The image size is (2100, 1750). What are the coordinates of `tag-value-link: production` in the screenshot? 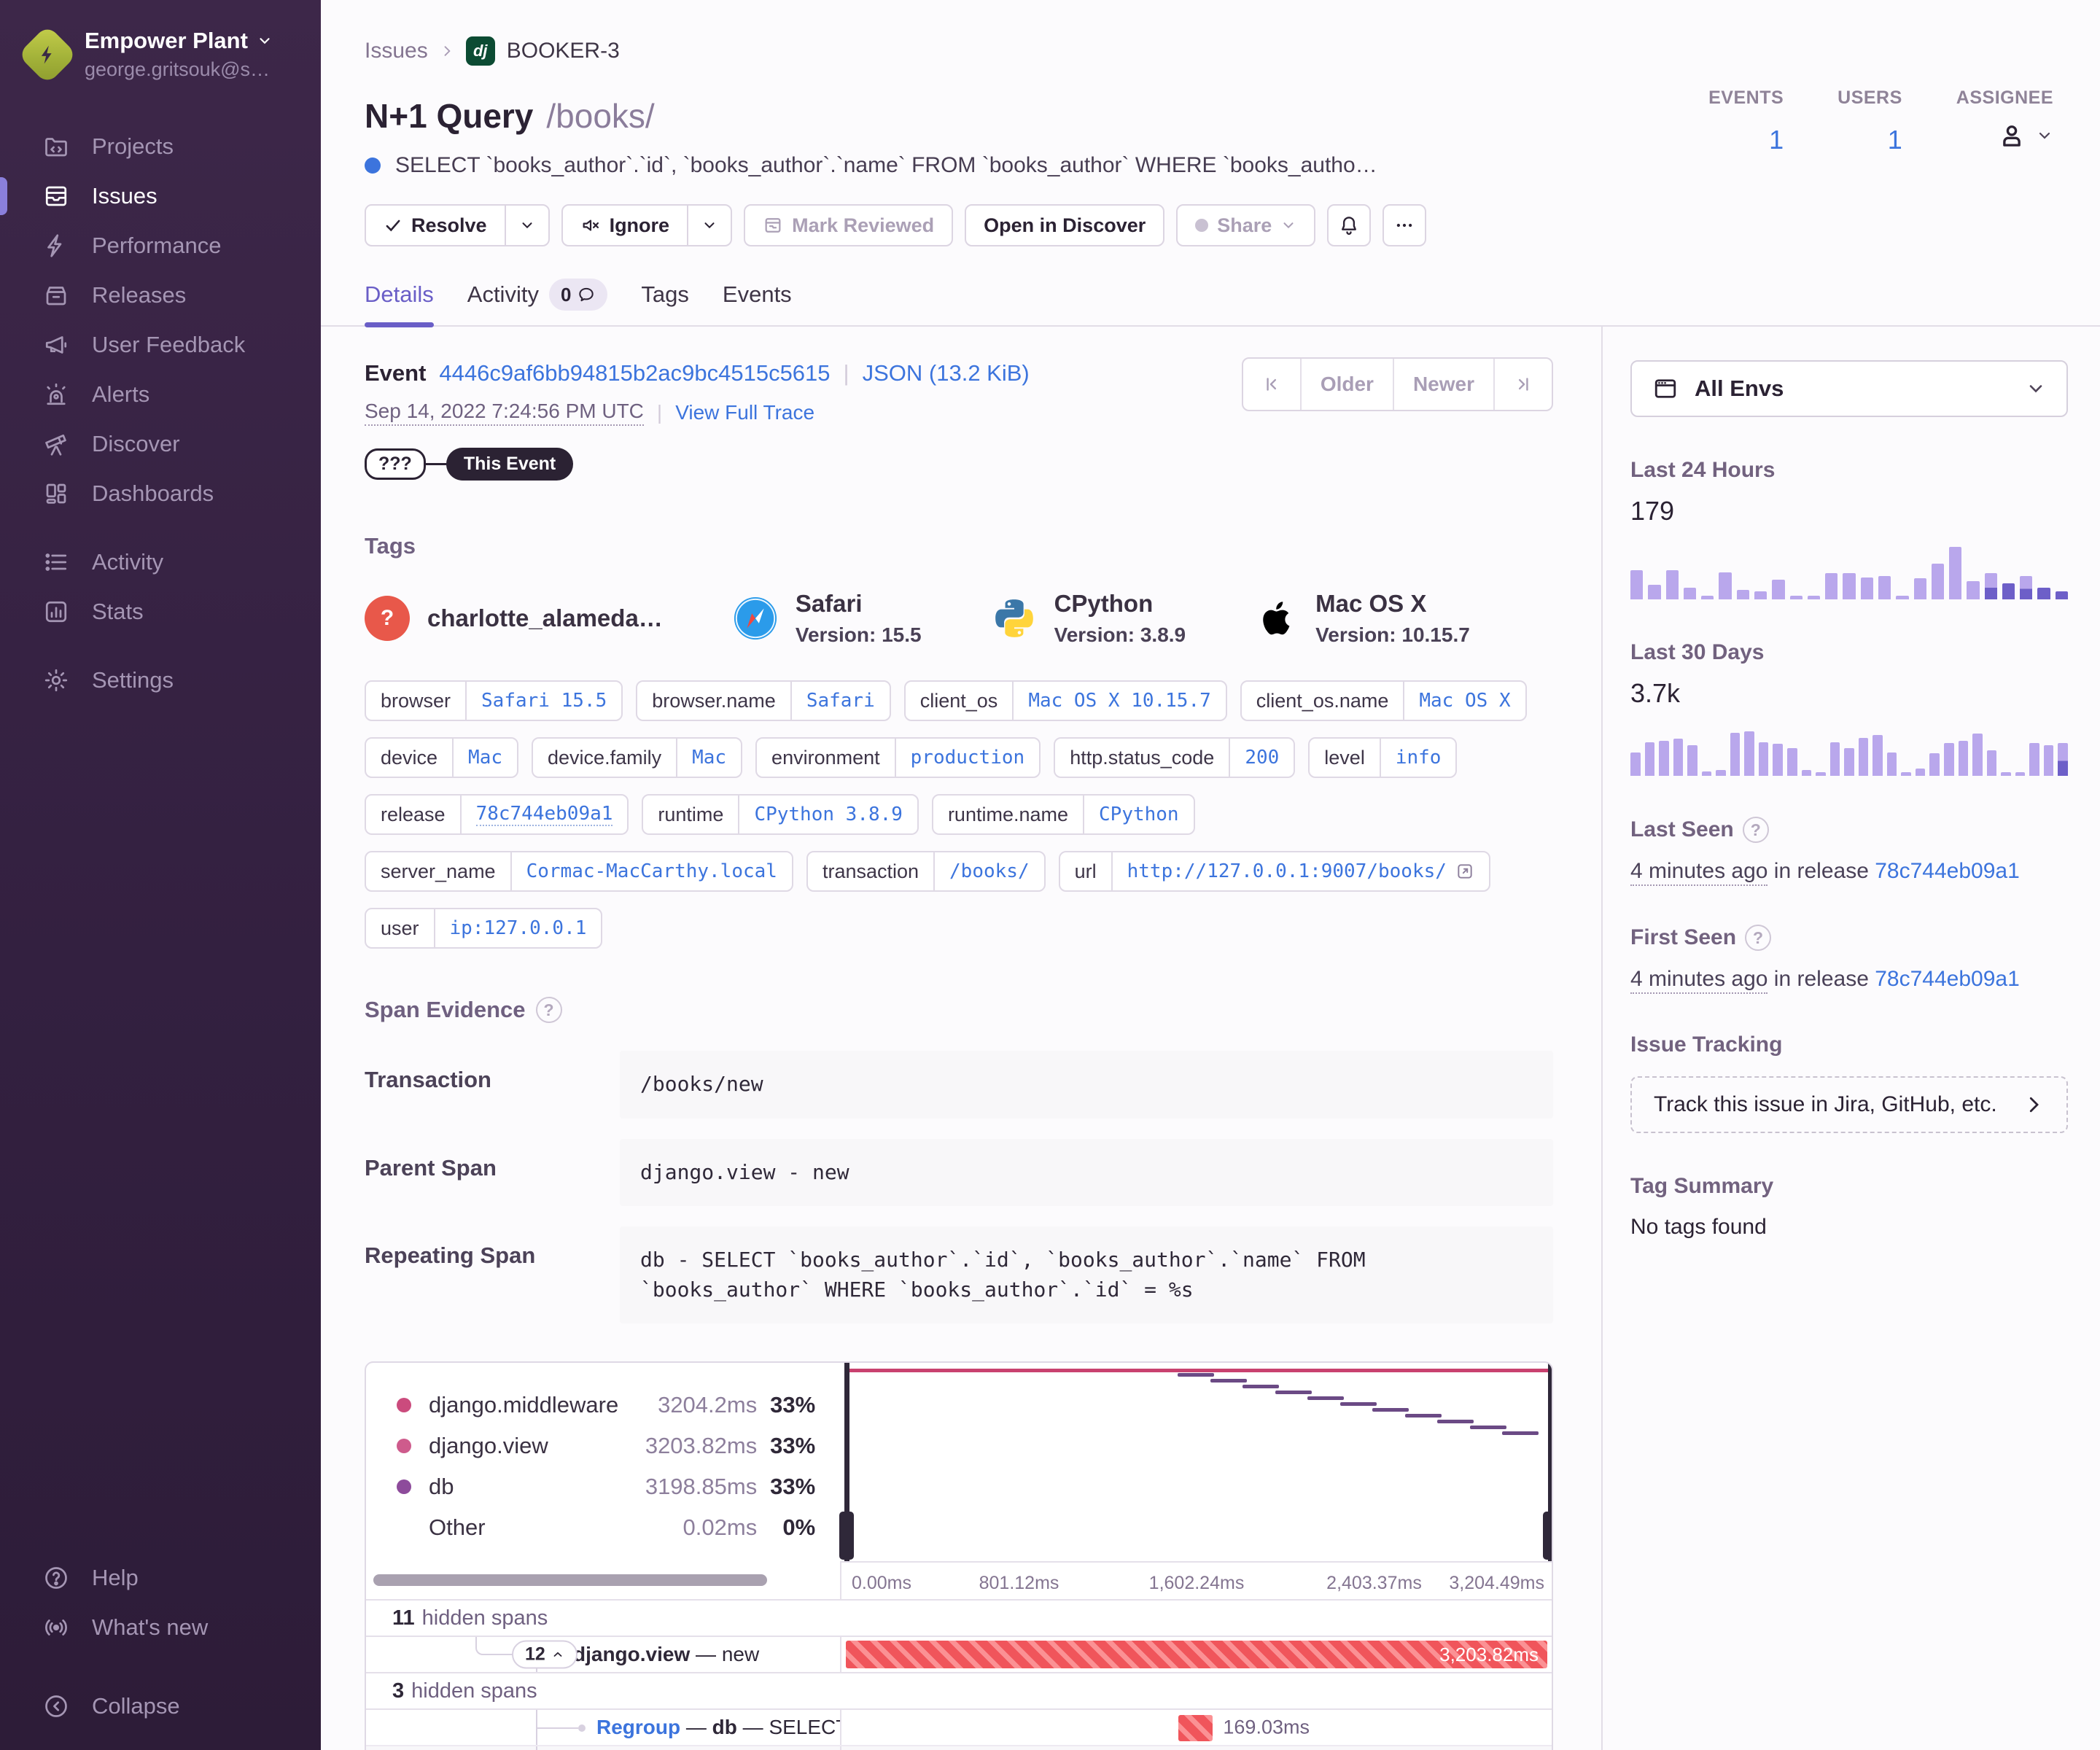 It's located at (968, 758).